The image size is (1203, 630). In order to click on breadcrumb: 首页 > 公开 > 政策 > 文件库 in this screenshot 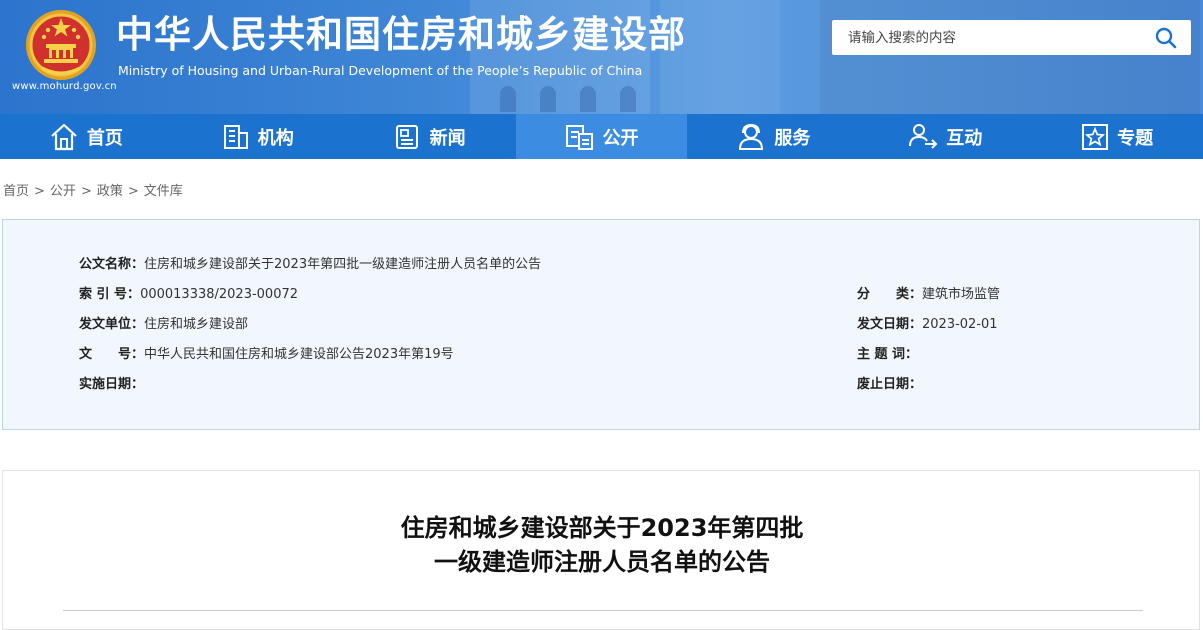, I will do `click(93, 189)`.